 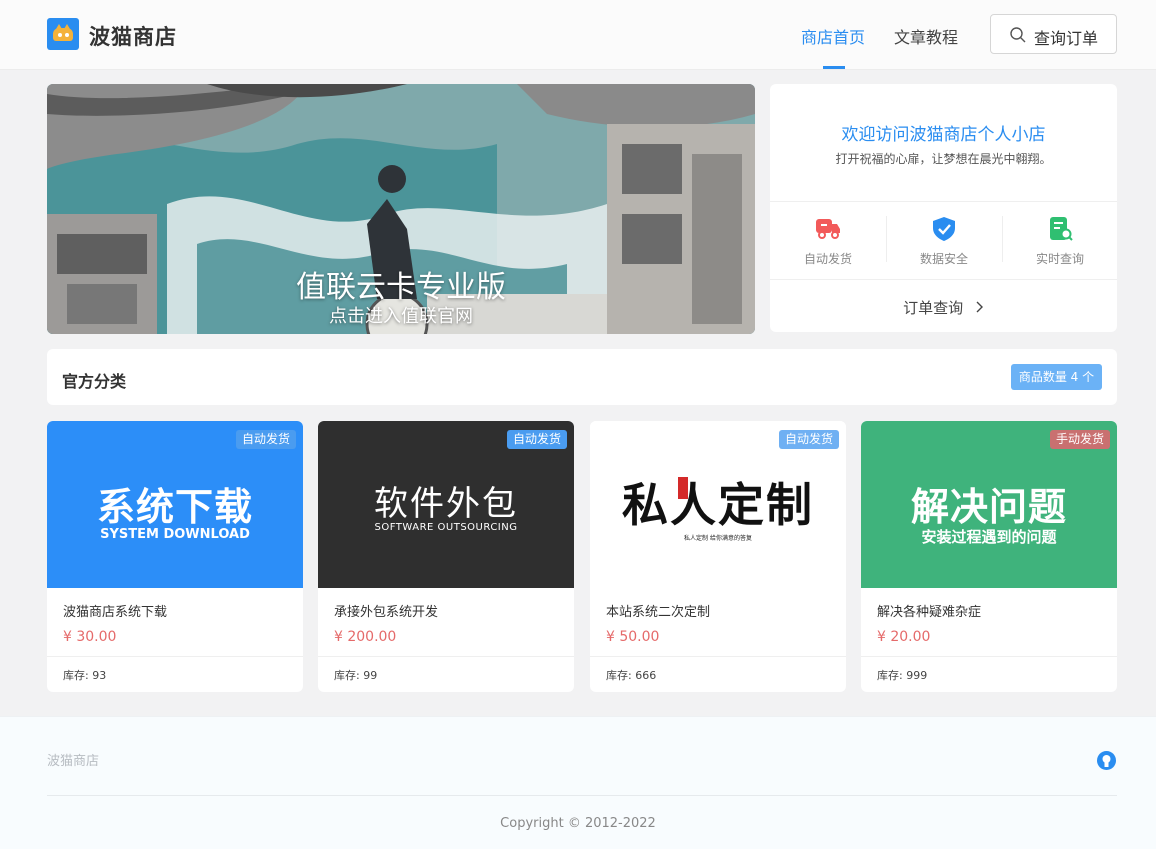 I want to click on product-image-subtitle: 安装过程遇到的问题, so click(x=989, y=537).